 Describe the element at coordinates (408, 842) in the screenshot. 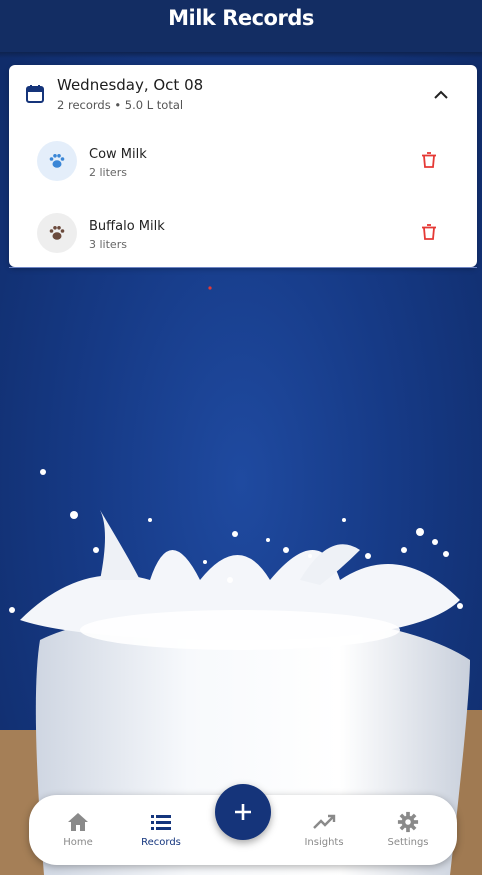

I see `nav-label: Settings` at that location.